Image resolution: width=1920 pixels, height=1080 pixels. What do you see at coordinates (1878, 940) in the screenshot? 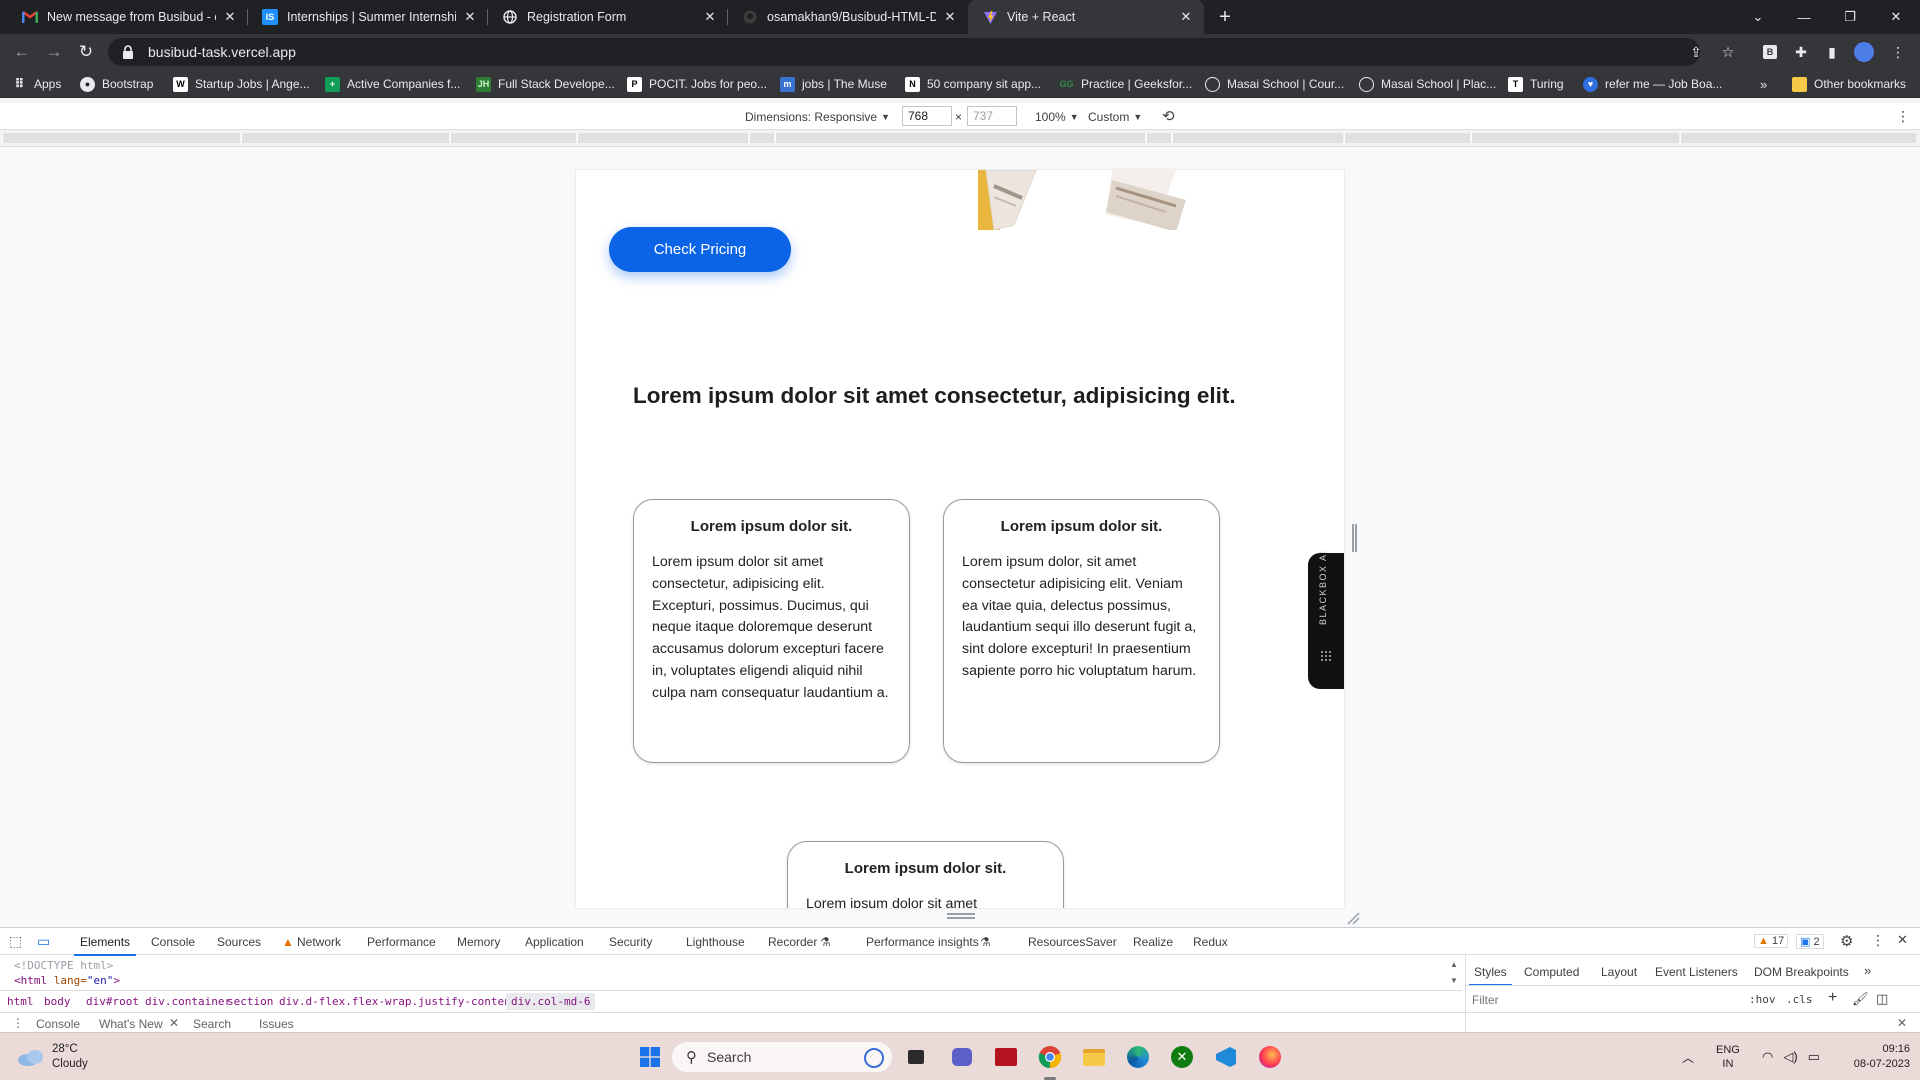
I see `devtools-menu-kebab-icon: ⋮` at bounding box center [1878, 940].